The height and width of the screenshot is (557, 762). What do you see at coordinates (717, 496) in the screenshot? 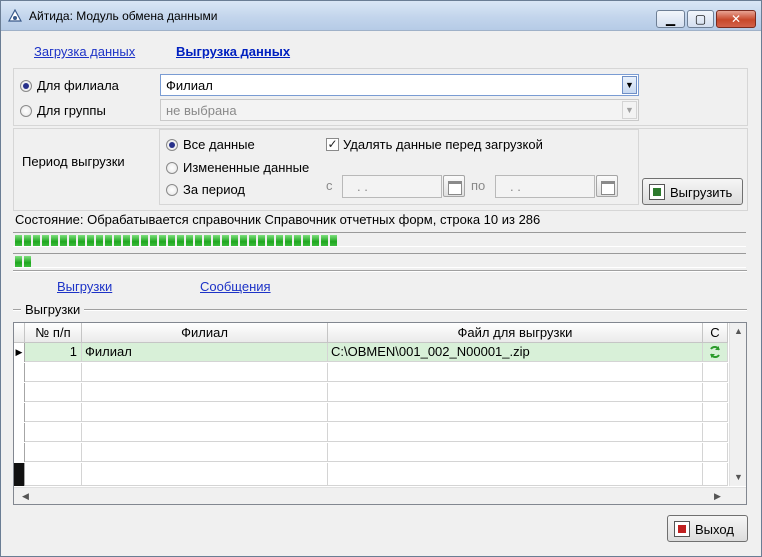
I see `scroll-right-icon: ▶` at bounding box center [717, 496].